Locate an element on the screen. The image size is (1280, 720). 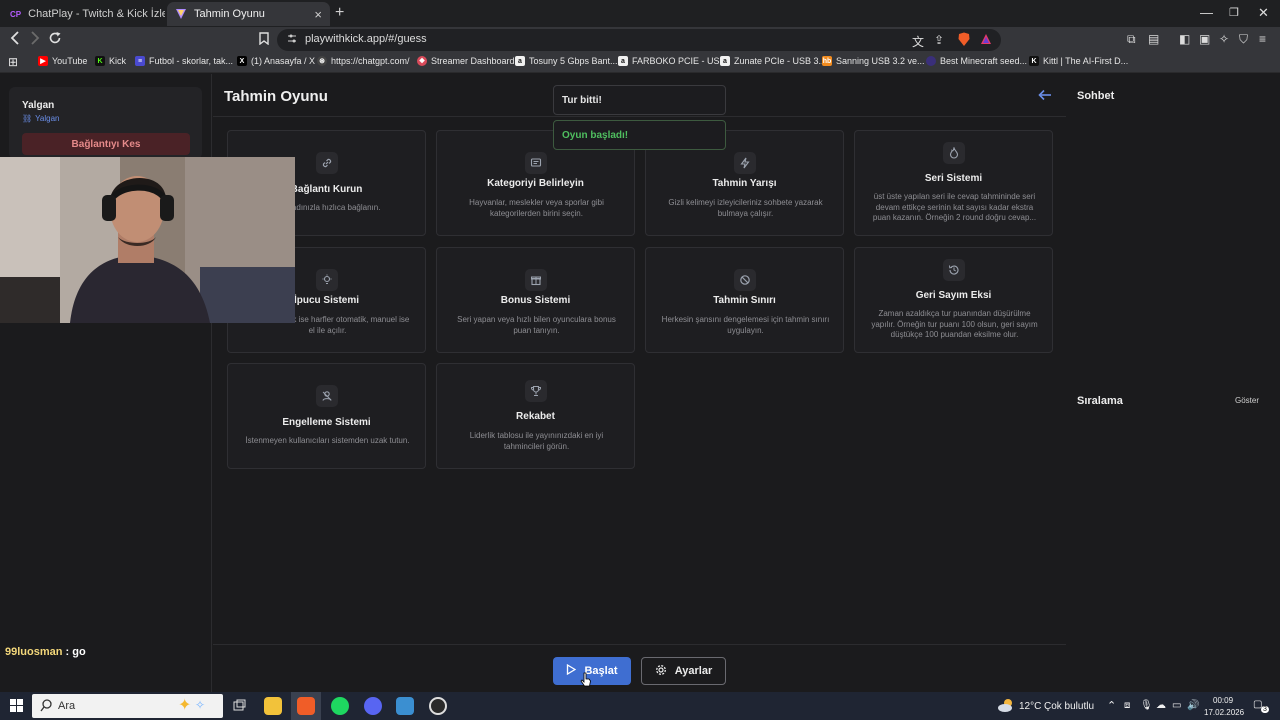
right-panel: Sohbet Sıralama Göster is located at coordinates (1173, 383).